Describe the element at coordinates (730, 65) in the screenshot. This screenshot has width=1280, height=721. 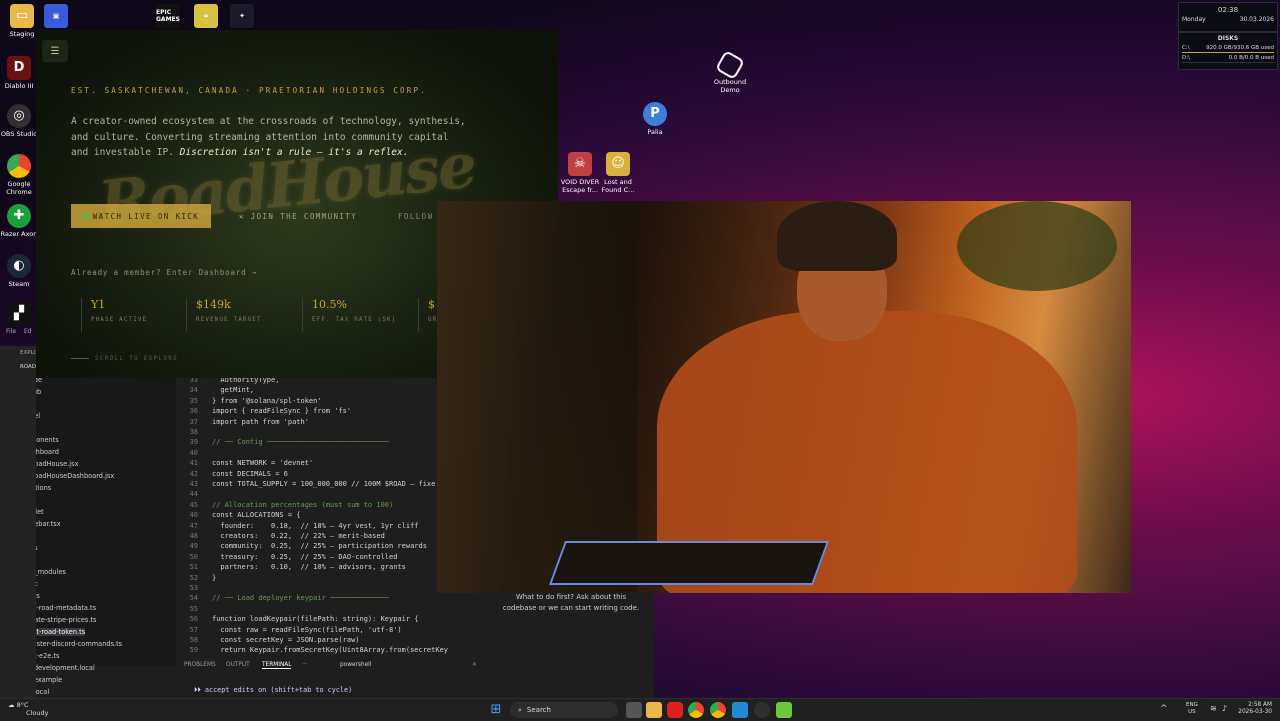
I see `outbound-icon` at that location.